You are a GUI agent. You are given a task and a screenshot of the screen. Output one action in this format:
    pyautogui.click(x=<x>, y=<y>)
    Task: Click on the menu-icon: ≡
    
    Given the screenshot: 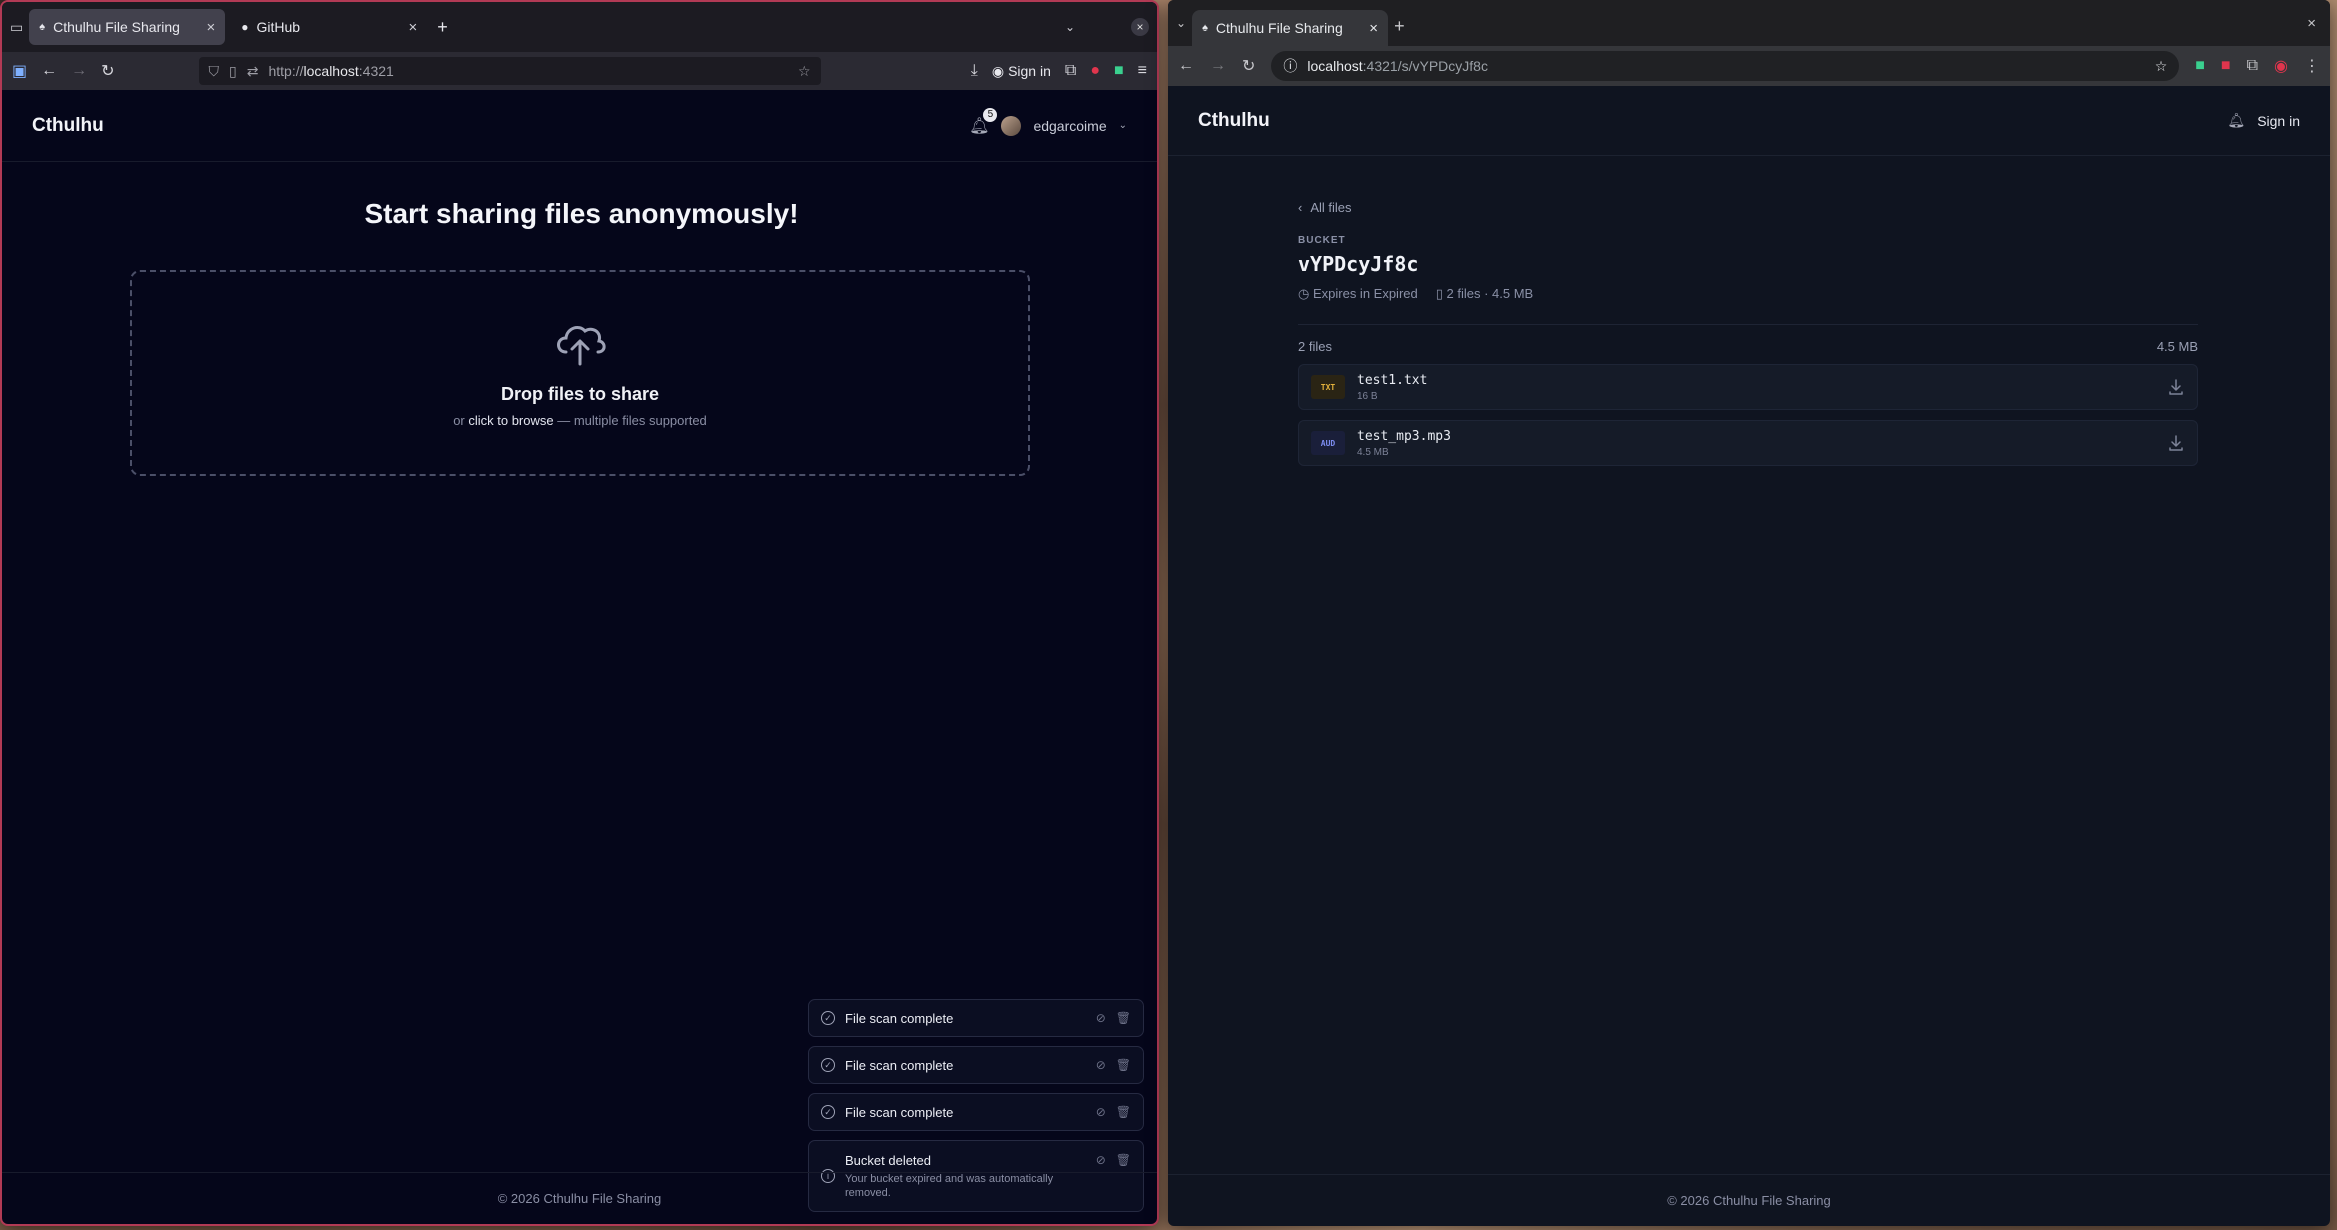 What is the action you would take?
    pyautogui.click(x=1142, y=71)
    